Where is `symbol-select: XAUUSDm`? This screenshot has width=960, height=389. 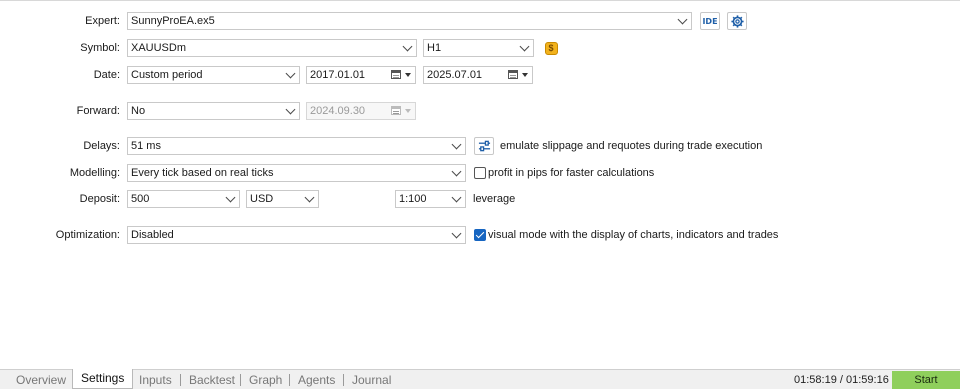
symbol-select: XAUUSDm is located at coordinates (272, 48).